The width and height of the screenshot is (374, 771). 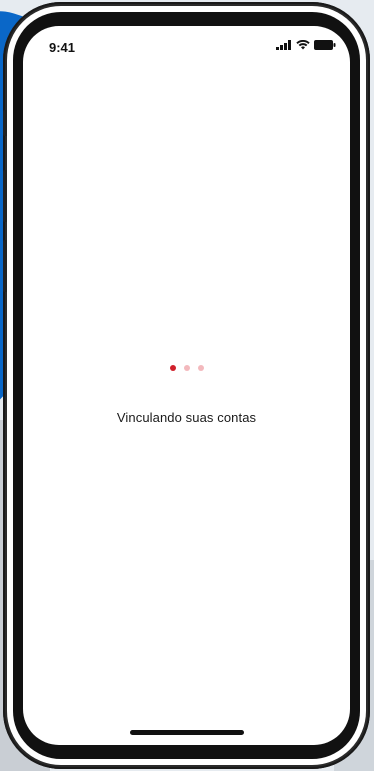 I want to click on status-icons, so click(x=306, y=45).